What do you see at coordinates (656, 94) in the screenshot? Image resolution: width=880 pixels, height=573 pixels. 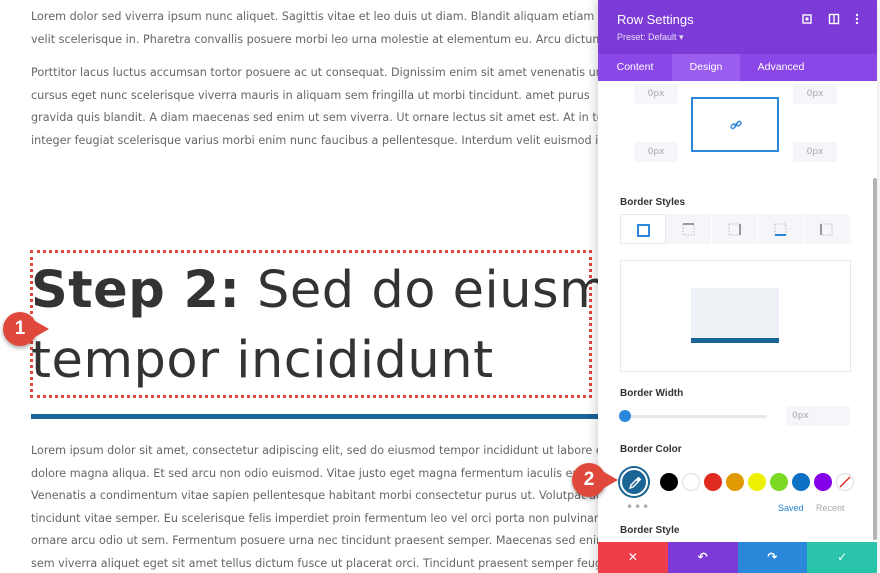 I see `corner-top-left-input: 0px` at bounding box center [656, 94].